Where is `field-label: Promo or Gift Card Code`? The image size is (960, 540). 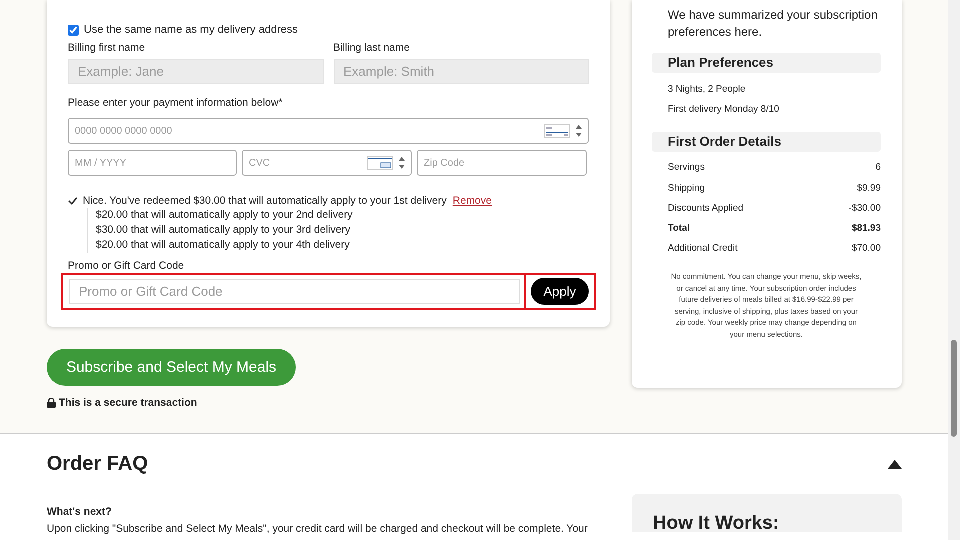
field-label: Promo or Gift Card Code is located at coordinates (127, 266).